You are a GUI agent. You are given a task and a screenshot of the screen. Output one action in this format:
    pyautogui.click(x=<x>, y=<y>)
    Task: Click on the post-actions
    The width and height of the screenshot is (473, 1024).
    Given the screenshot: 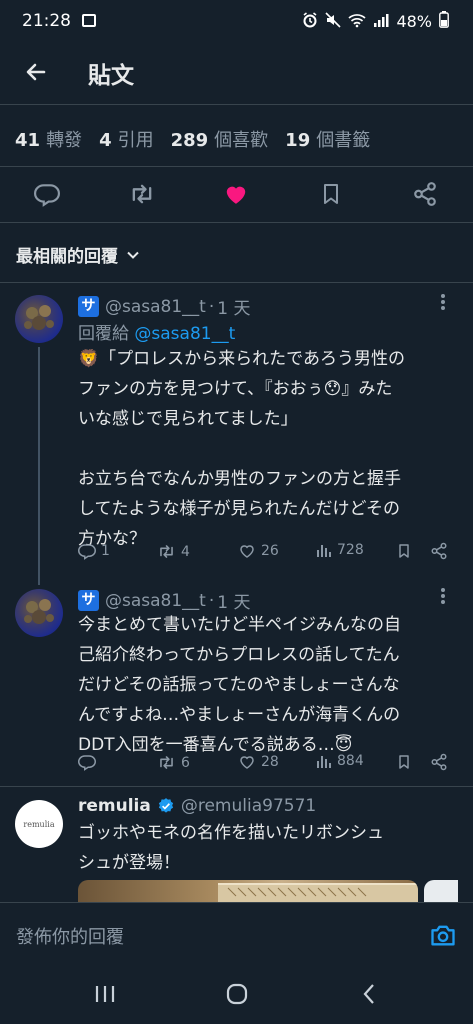 What is the action you would take?
    pyautogui.click(x=236, y=194)
    